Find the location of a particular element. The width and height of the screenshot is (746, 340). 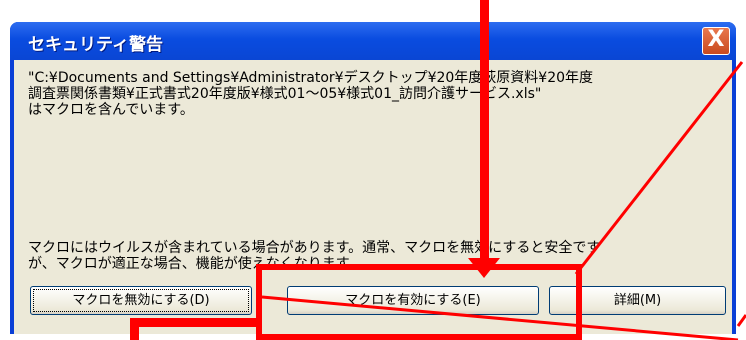

annotation-diagonal-line is located at coordinates (659, 168).